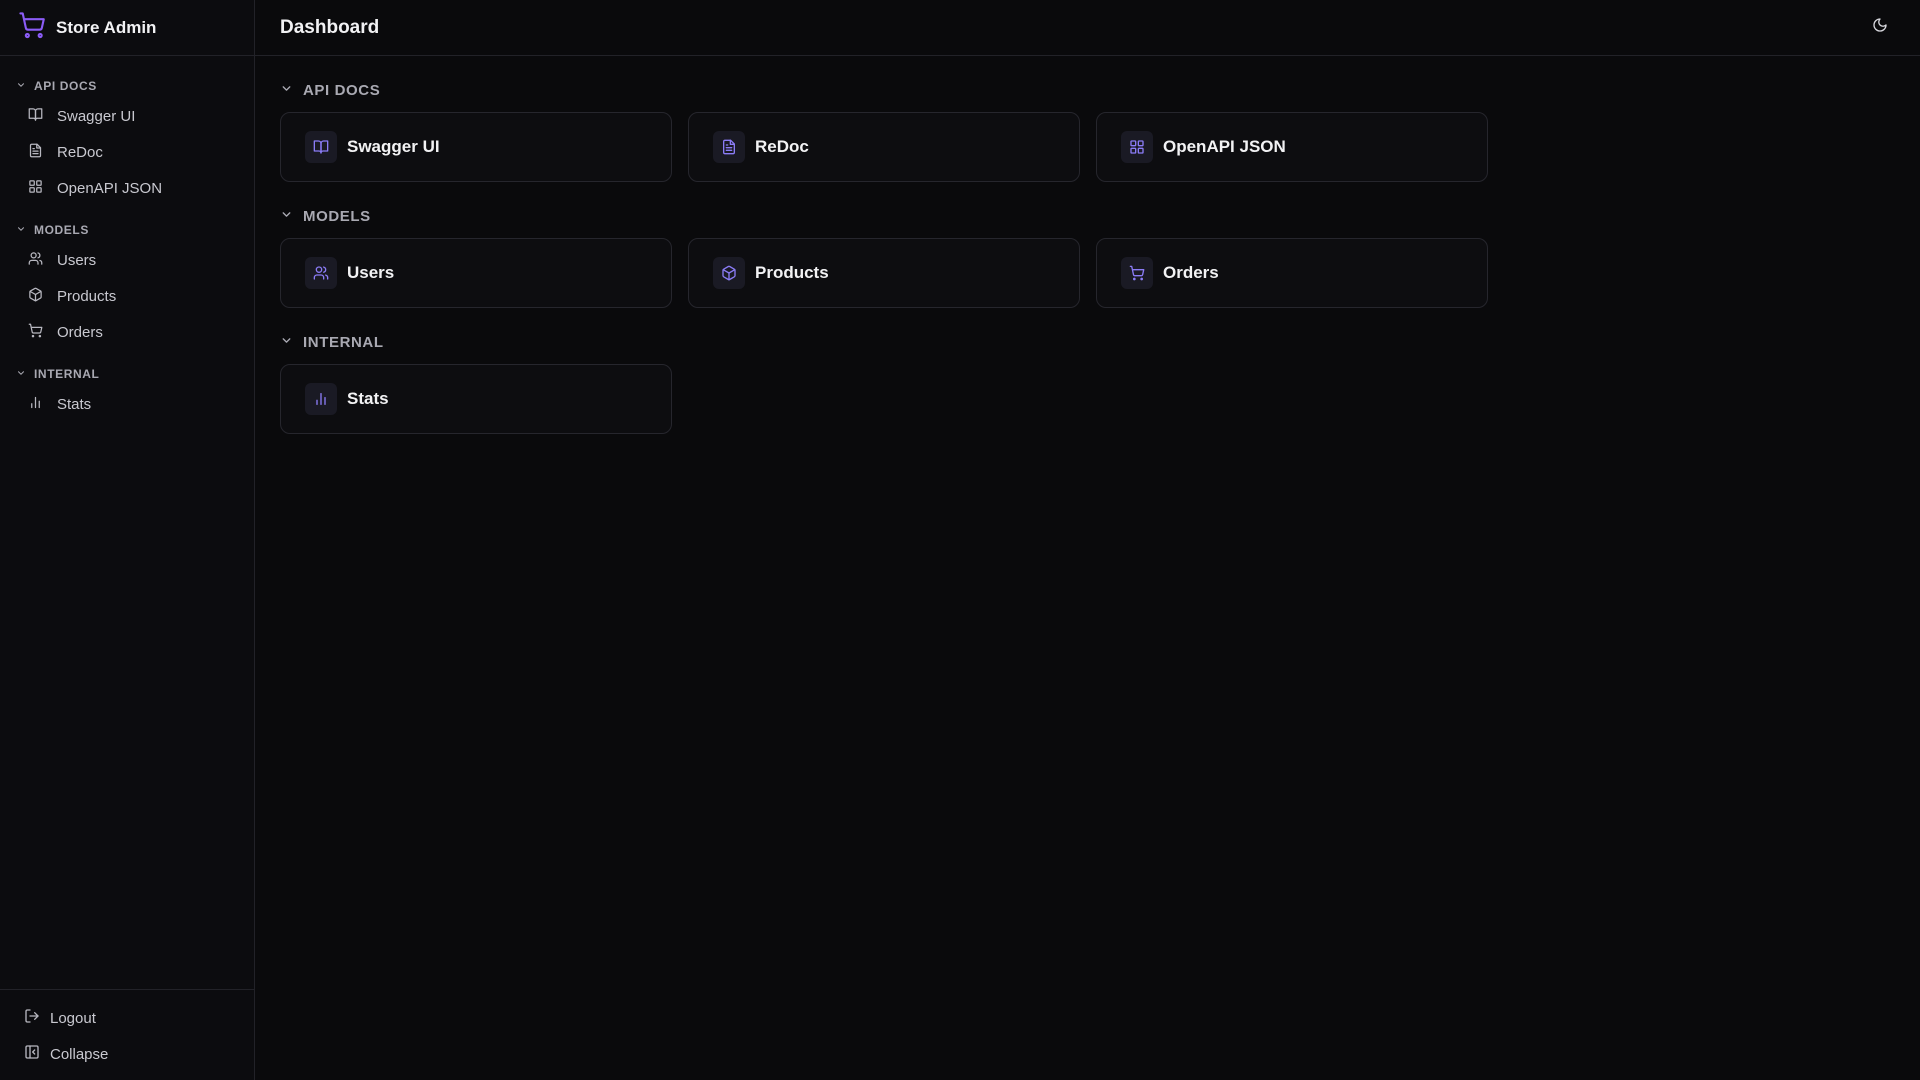  What do you see at coordinates (1292, 273) in the screenshot?
I see `card-orders: Orders` at bounding box center [1292, 273].